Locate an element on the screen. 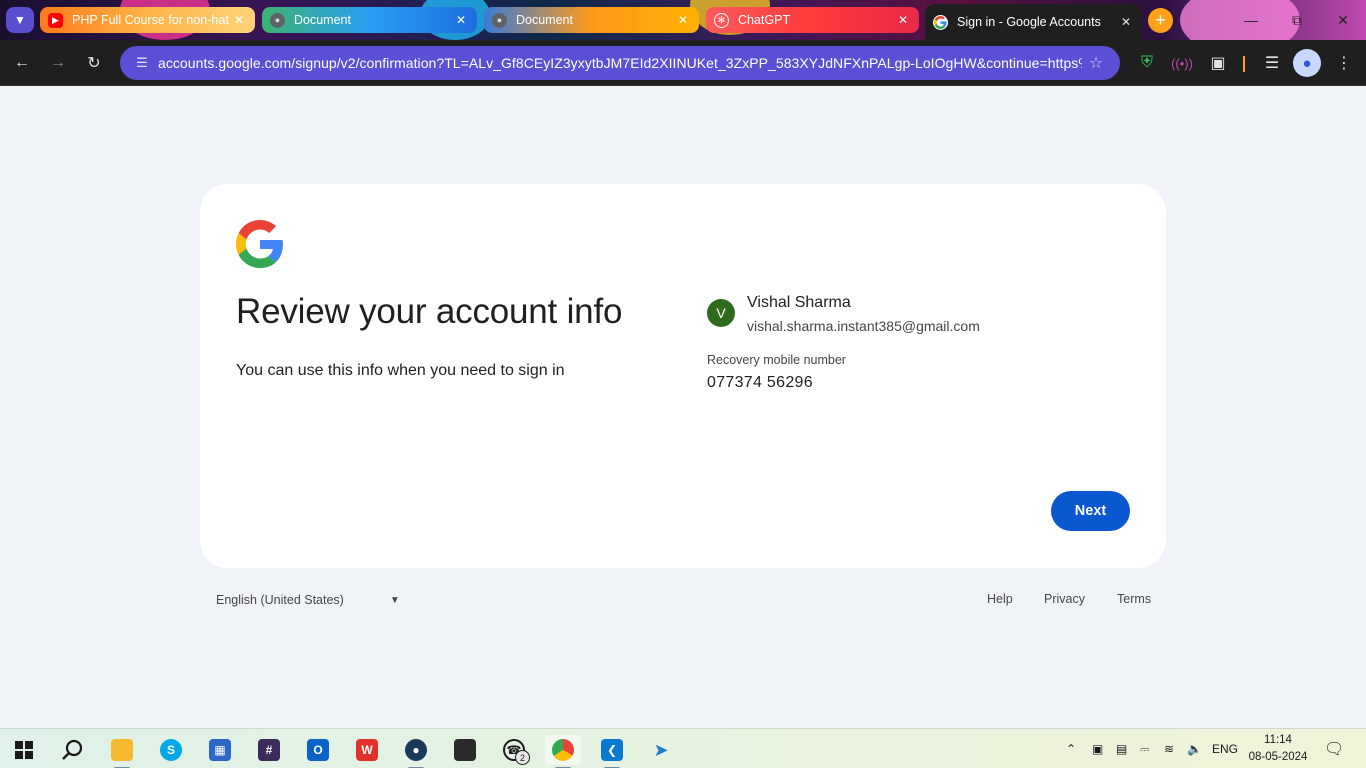  taskbar-slack: # is located at coordinates (269, 750).